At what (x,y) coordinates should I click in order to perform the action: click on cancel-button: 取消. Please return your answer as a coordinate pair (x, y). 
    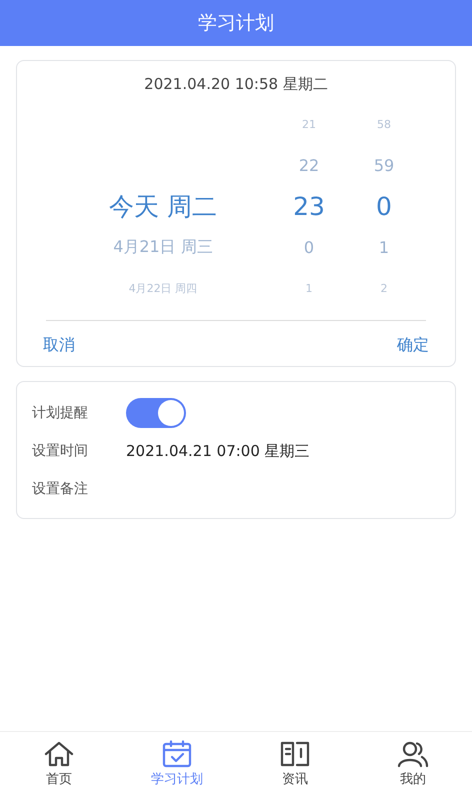
    Looking at the image, I should click on (59, 345).